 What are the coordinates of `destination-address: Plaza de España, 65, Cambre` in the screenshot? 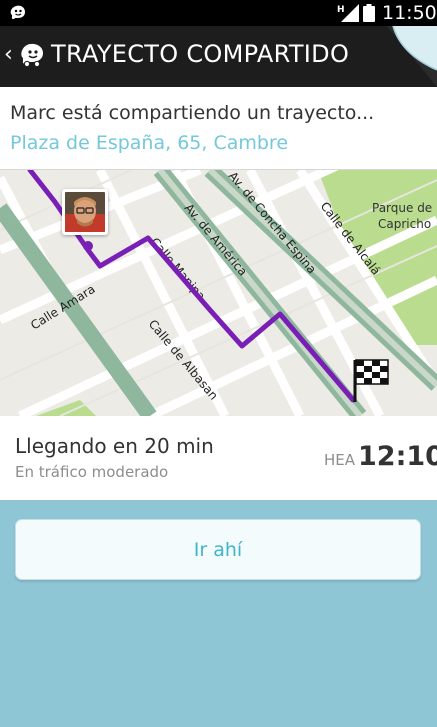 It's located at (149, 143).